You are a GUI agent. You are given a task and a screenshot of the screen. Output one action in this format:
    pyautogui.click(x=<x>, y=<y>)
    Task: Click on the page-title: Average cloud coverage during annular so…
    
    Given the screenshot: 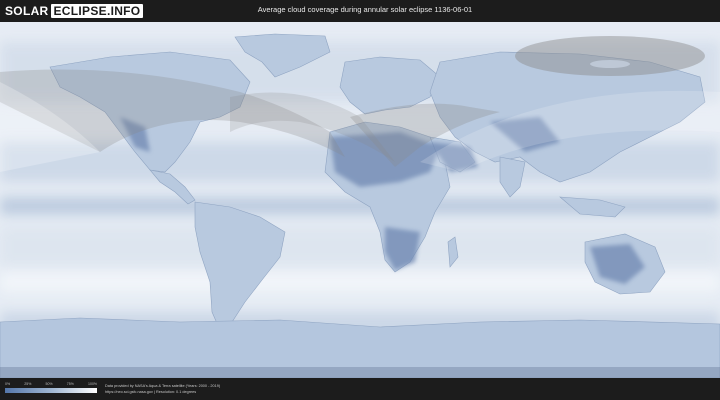 What is the action you would take?
    pyautogui.click(x=365, y=9)
    